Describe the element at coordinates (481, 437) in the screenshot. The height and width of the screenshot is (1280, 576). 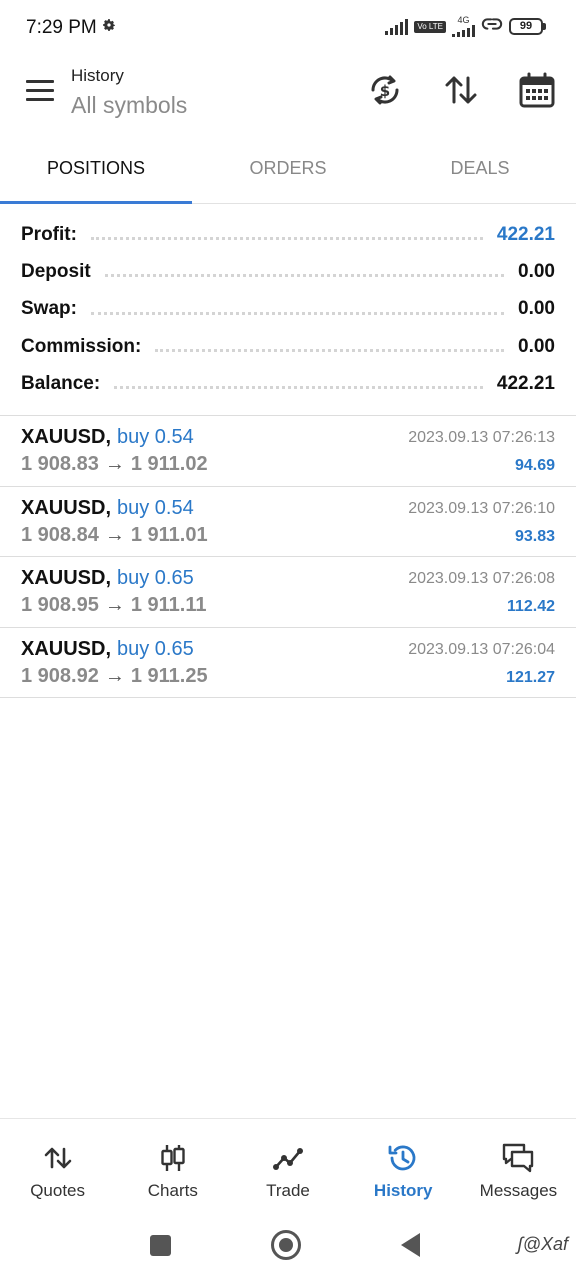
I see `position-time: 2023.09.13 07:26:13` at that location.